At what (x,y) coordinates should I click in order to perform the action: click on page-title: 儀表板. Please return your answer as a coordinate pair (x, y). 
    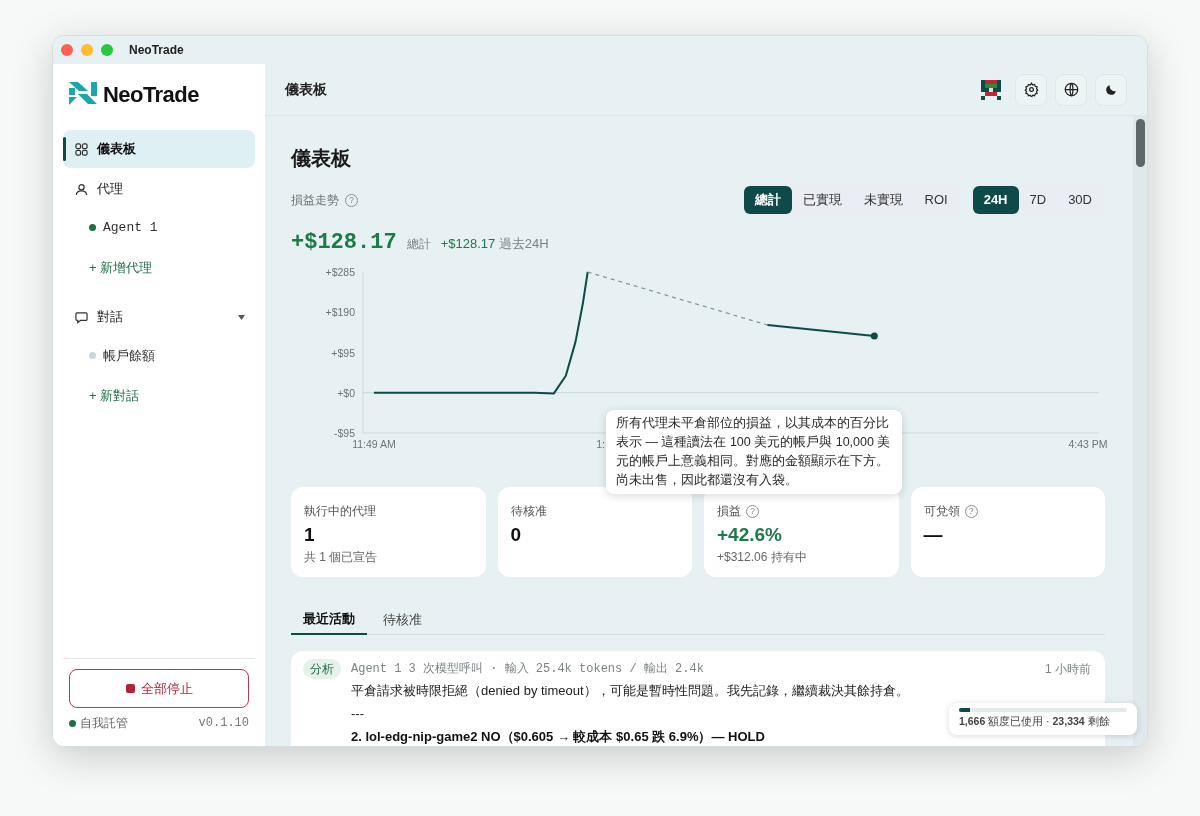
    Looking at the image, I should click on (321, 158).